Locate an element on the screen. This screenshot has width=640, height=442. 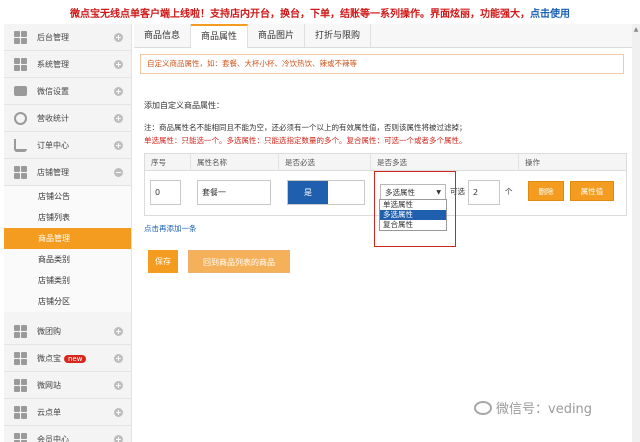
sidebar-item-label: 店铺管理 is located at coordinates (53, 172).